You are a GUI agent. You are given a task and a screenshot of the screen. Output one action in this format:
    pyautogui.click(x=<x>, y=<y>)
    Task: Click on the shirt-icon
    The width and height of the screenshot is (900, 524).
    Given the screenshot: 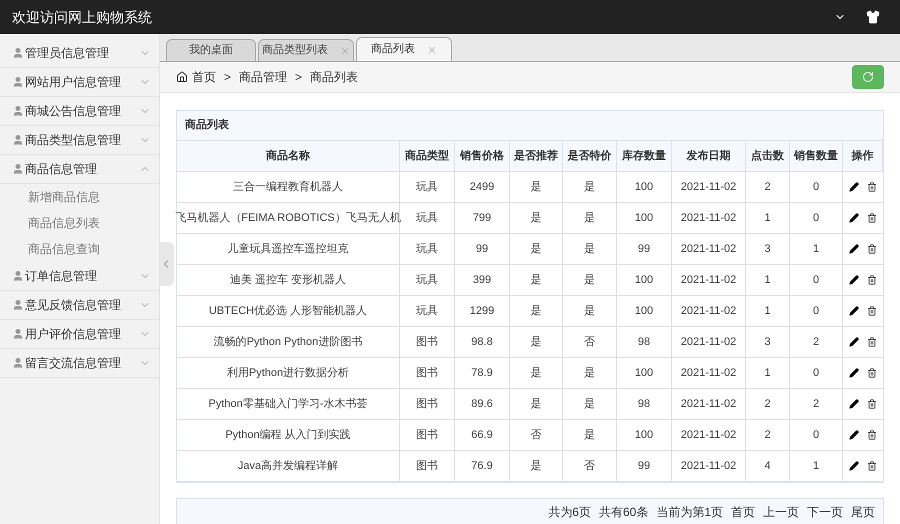 What is the action you would take?
    pyautogui.click(x=873, y=17)
    